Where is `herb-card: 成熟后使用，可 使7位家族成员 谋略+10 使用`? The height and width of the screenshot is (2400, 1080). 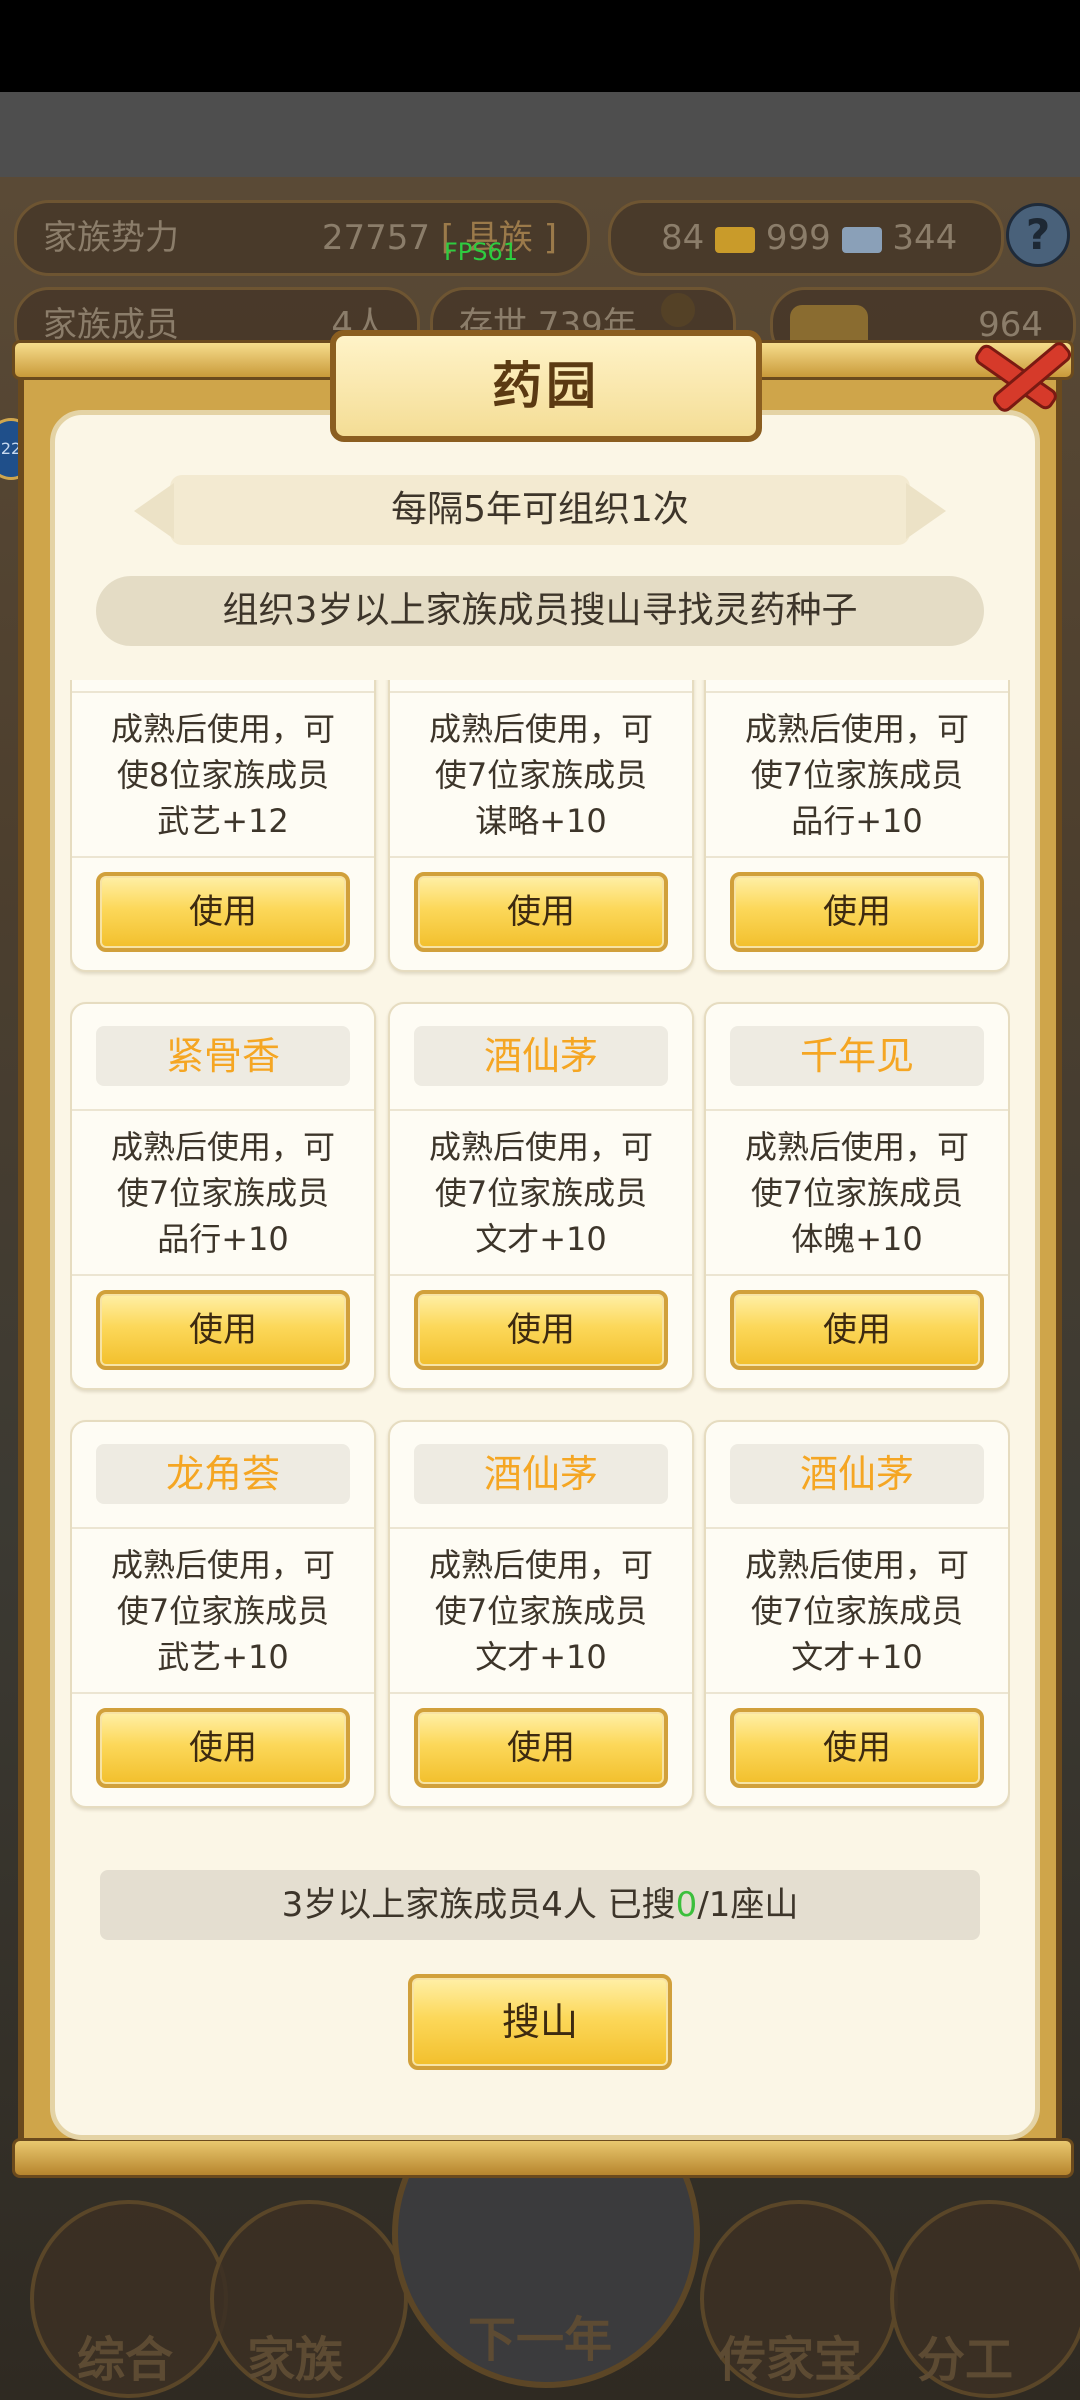 herb-card: 成熟后使用，可 使7位家族成员 谋略+10 使用 is located at coordinates (541, 826).